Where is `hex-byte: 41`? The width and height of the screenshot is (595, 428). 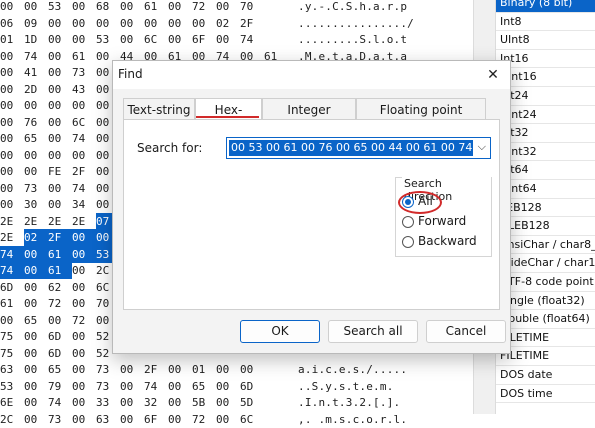
hex-byte: 41 is located at coordinates (36, 72).